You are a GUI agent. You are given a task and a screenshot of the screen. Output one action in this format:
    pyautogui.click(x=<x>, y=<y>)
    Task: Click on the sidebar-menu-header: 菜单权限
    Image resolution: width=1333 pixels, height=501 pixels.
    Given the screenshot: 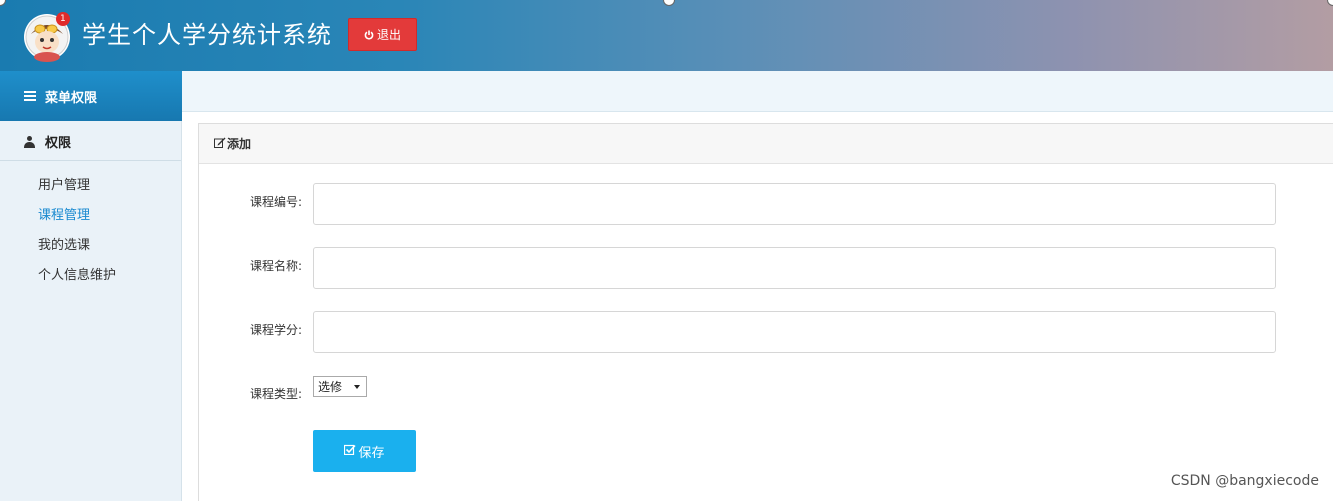 What is the action you would take?
    pyautogui.click(x=91, y=96)
    